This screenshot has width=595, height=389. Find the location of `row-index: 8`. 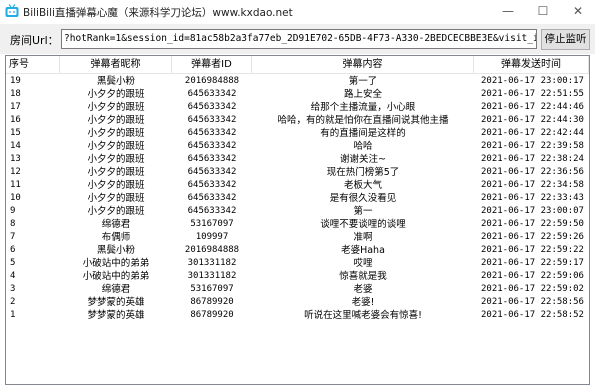

row-index: 8 is located at coordinates (13, 224).